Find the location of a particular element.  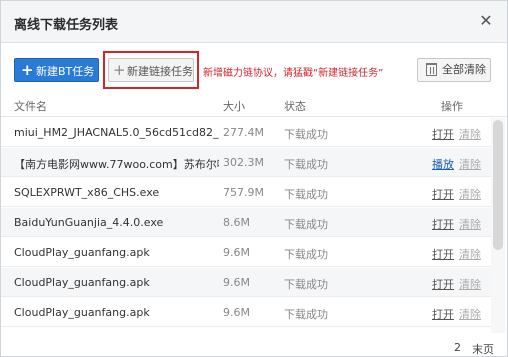

file-size: 757.9M is located at coordinates (243, 192).